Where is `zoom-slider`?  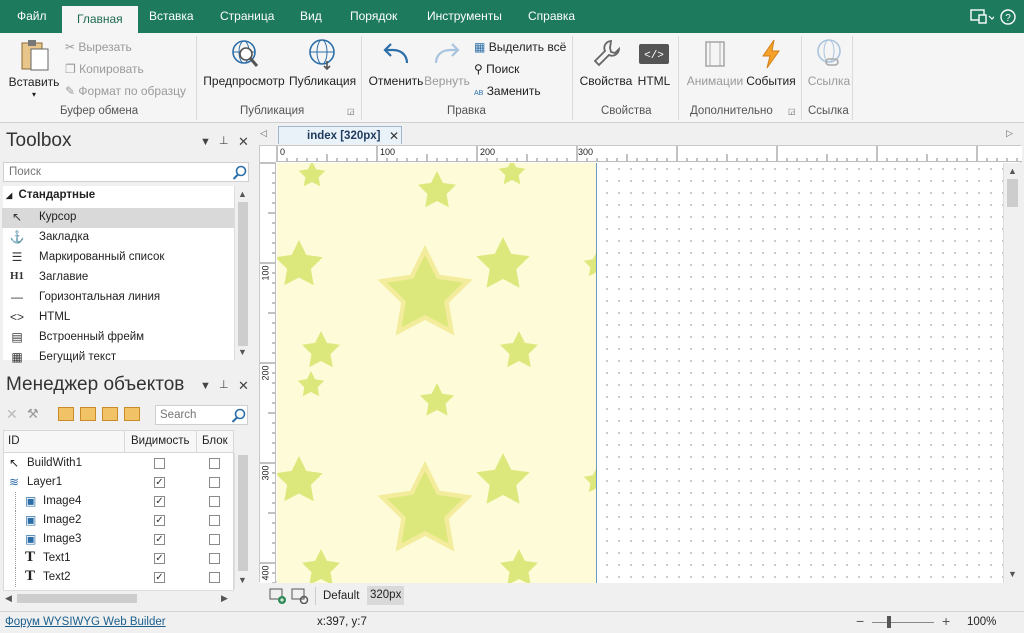 zoom-slider is located at coordinates (903, 622).